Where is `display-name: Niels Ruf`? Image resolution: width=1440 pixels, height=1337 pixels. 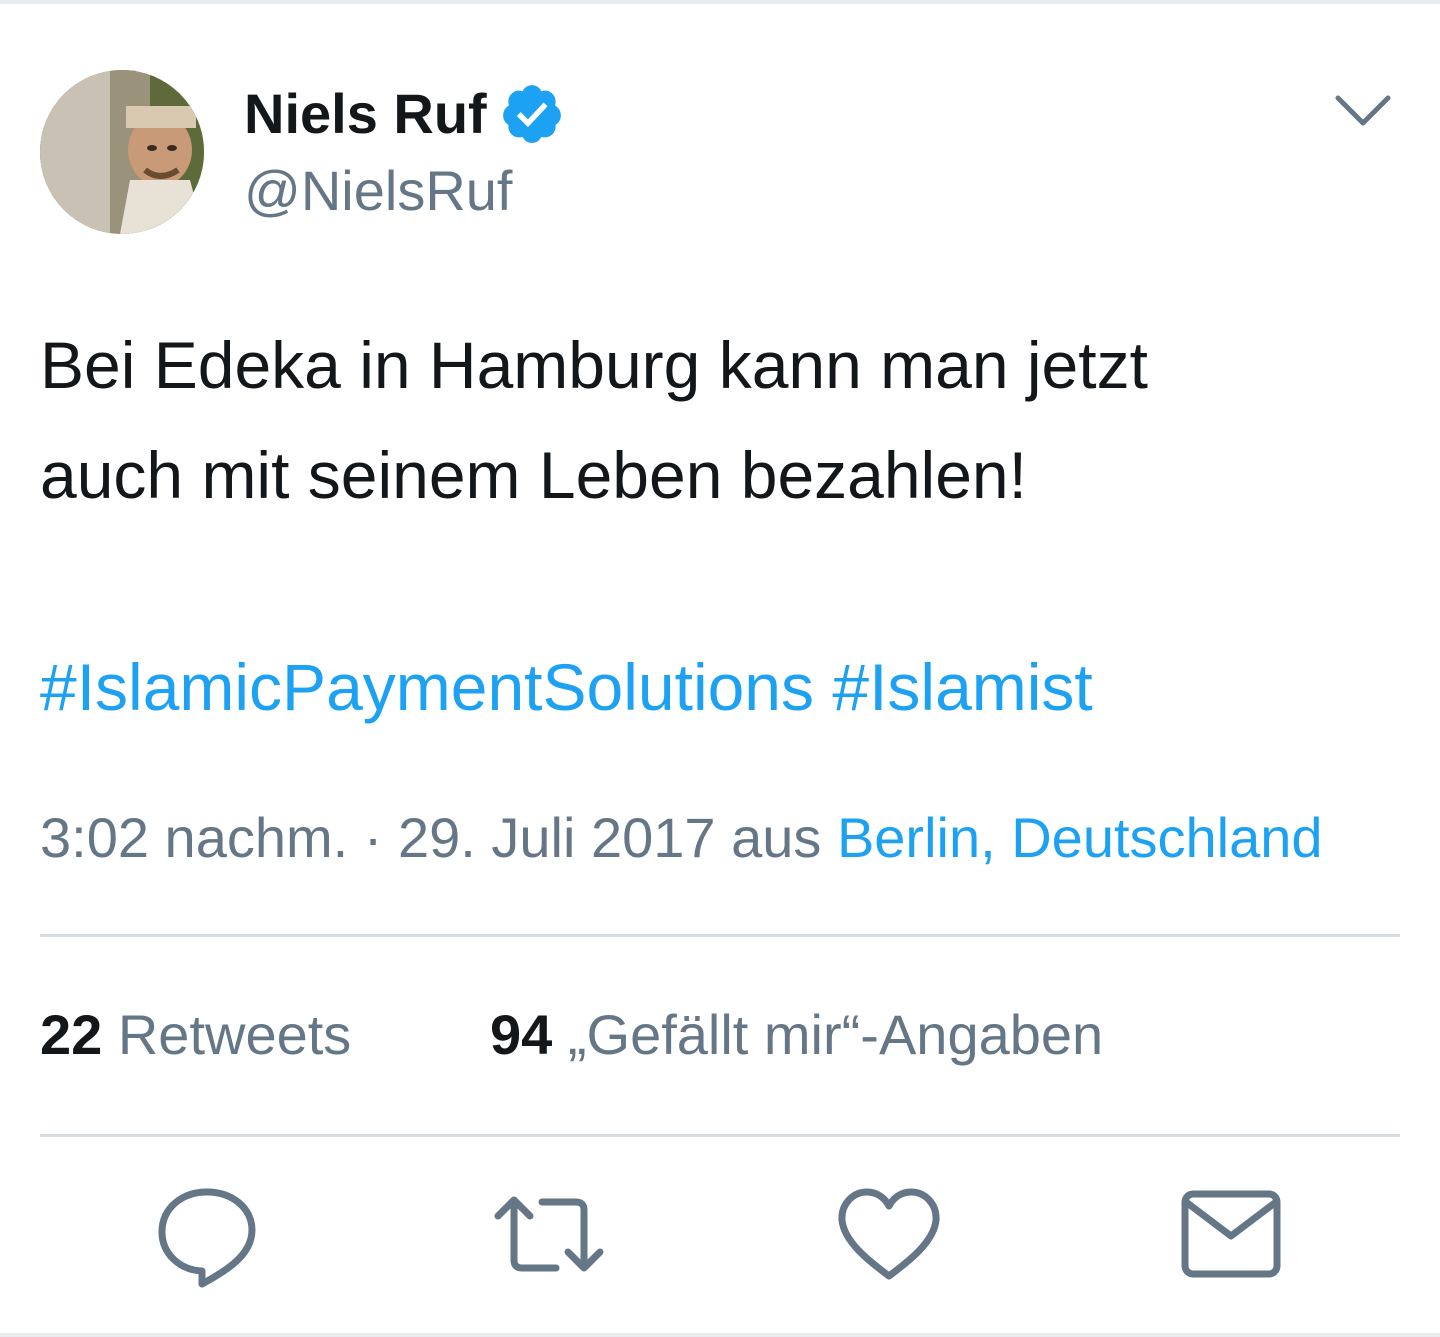 display-name: Niels Ruf is located at coordinates (404, 114).